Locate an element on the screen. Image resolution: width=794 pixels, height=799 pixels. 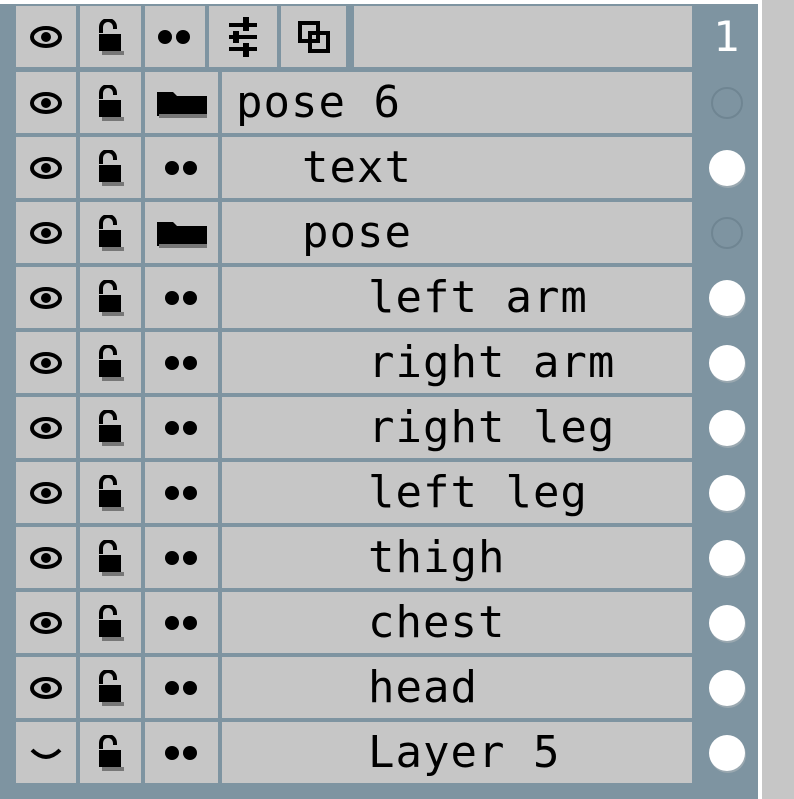
layer-name-cell: left arm is located at coordinates (457, 297).